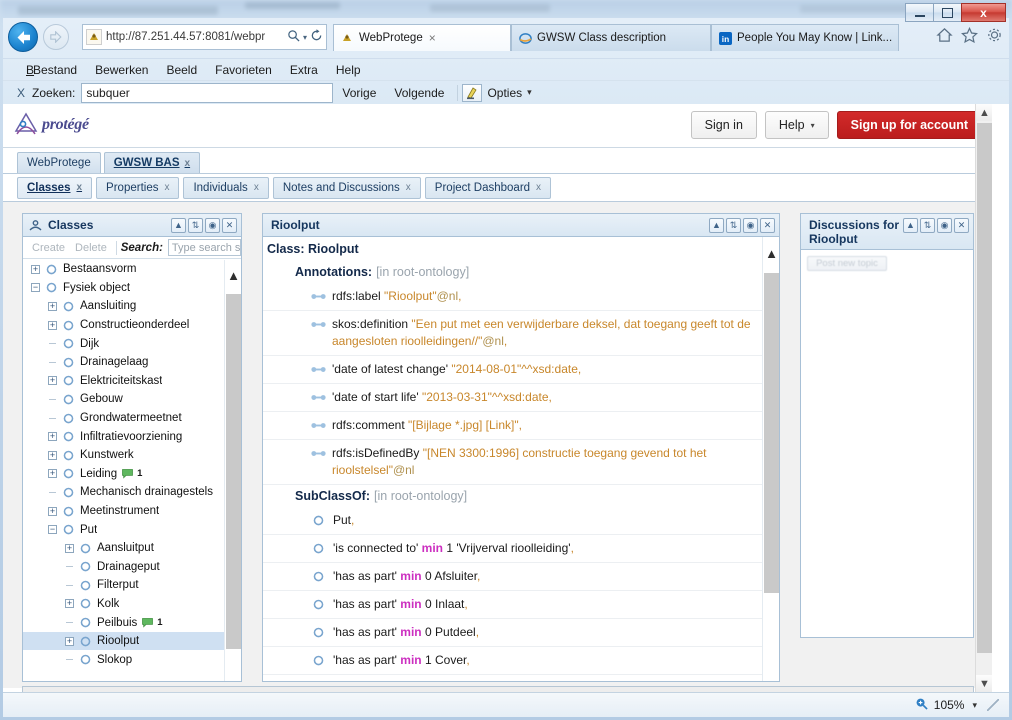 Image resolution: width=1012 pixels, height=720 pixels. What do you see at coordinates (124, 306) in the screenshot?
I see `tree-node: + Aansluiting` at bounding box center [124, 306].